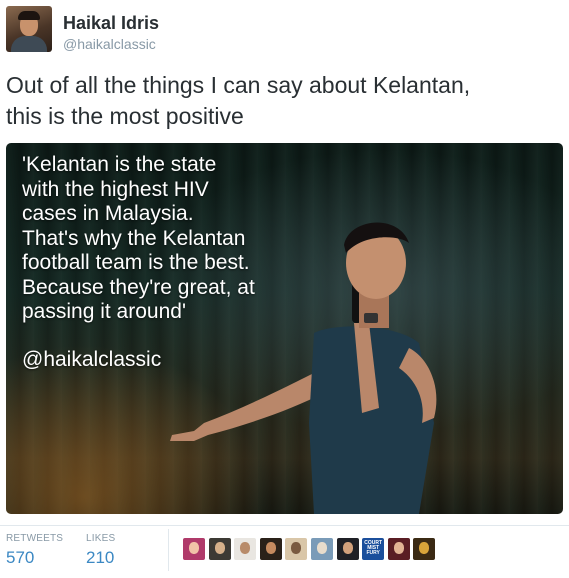  What do you see at coordinates (35, 538) in the screenshot?
I see `retweets-label: RETWEETS` at bounding box center [35, 538].